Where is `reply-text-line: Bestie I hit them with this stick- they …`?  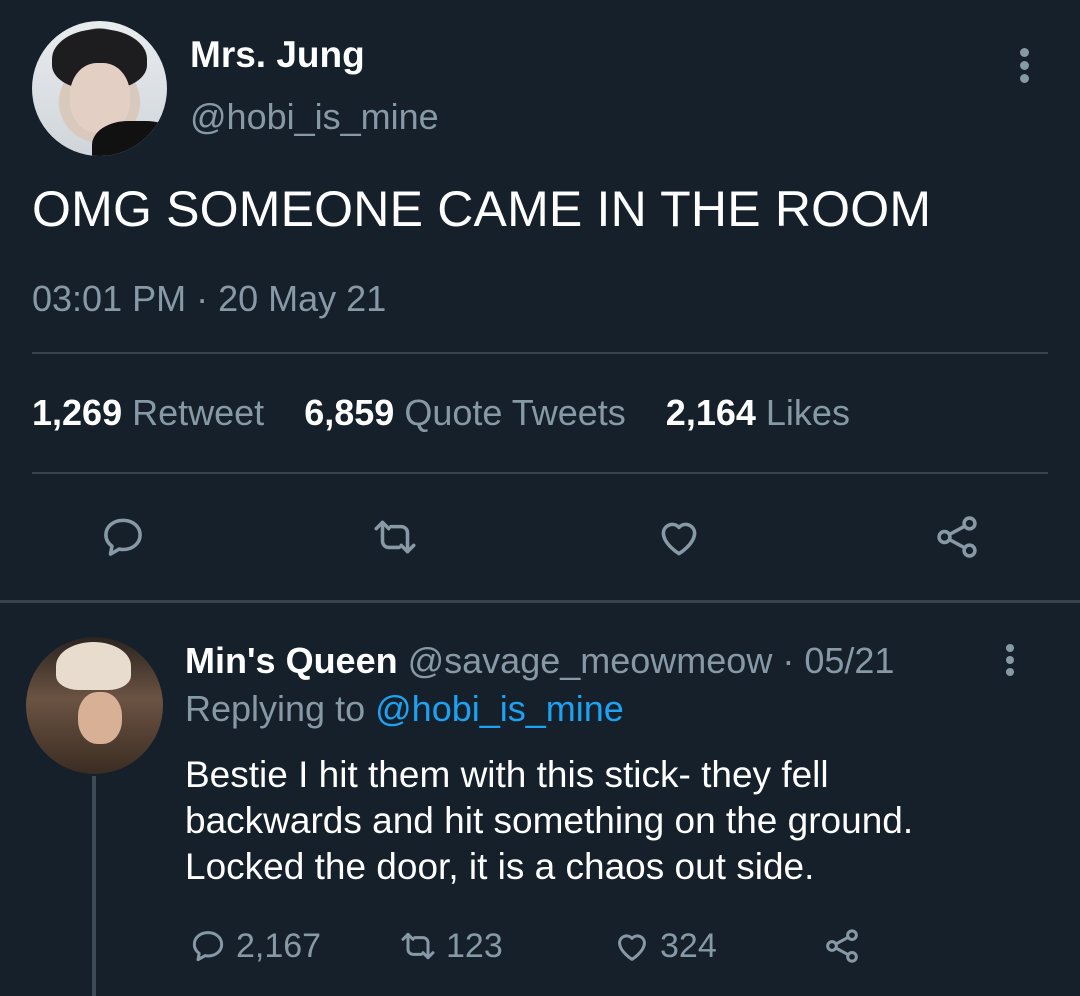
reply-text-line: Bestie I hit them with this stick- they … is located at coordinates (507, 774).